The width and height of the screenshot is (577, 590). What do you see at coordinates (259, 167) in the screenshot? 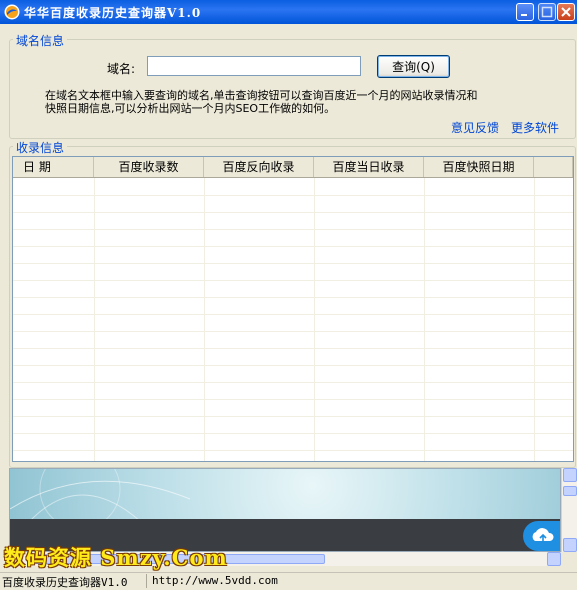
I see `column-header-backlinks: 百度反向收录` at bounding box center [259, 167].